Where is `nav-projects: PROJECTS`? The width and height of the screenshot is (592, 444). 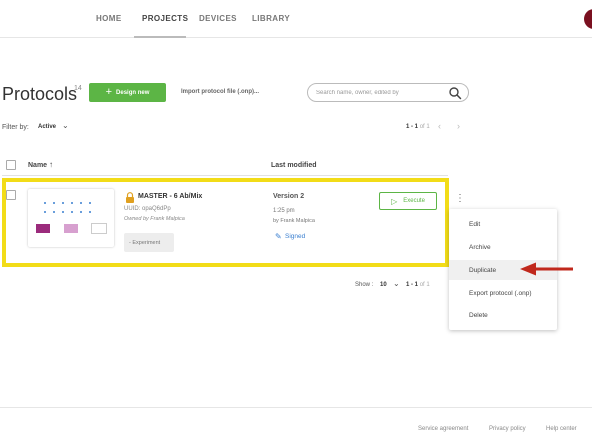 nav-projects: PROJECTS is located at coordinates (165, 18).